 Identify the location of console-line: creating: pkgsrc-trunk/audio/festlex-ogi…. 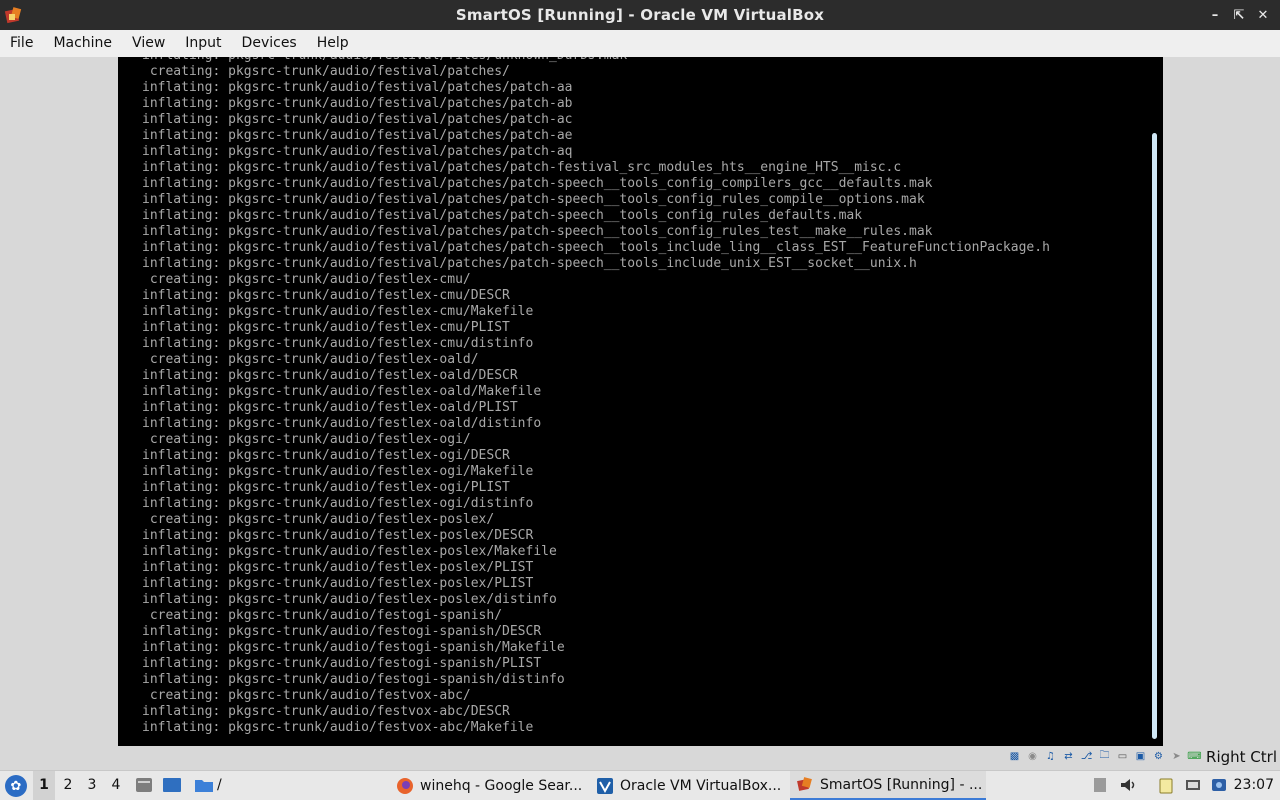
(306, 439).